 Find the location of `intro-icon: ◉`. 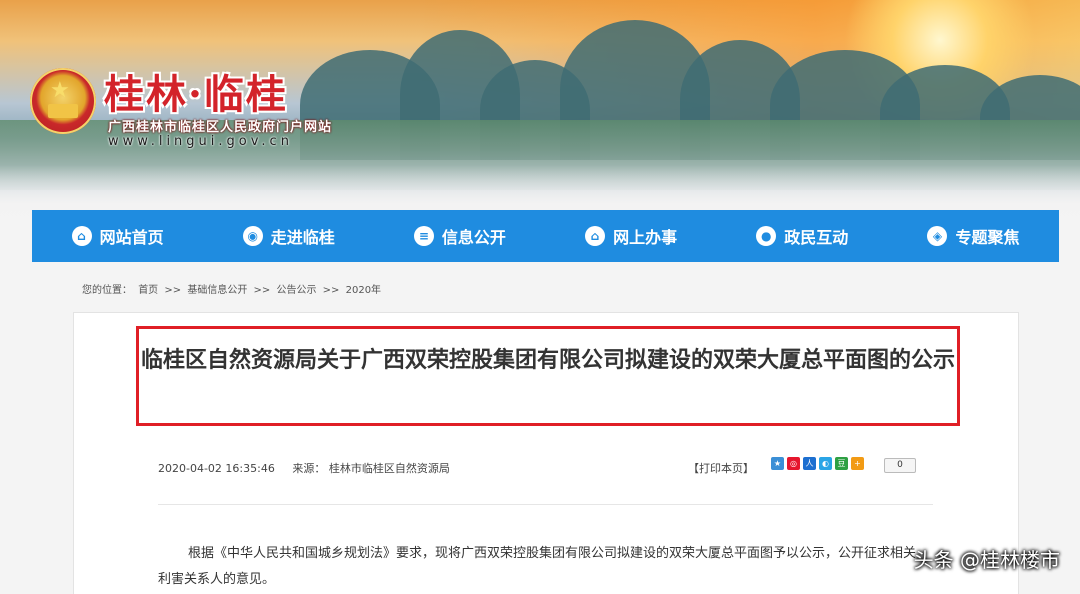

intro-icon: ◉ is located at coordinates (252, 236).